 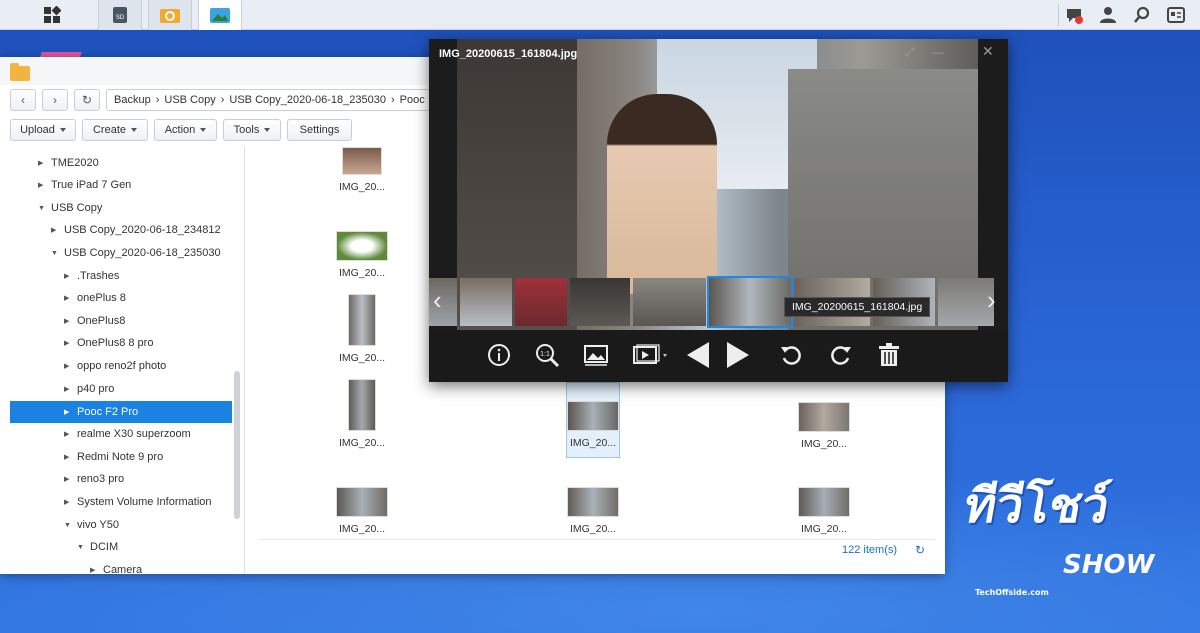 I want to click on tree-item: ▶ reno3 pro, so click(x=94, y=479).